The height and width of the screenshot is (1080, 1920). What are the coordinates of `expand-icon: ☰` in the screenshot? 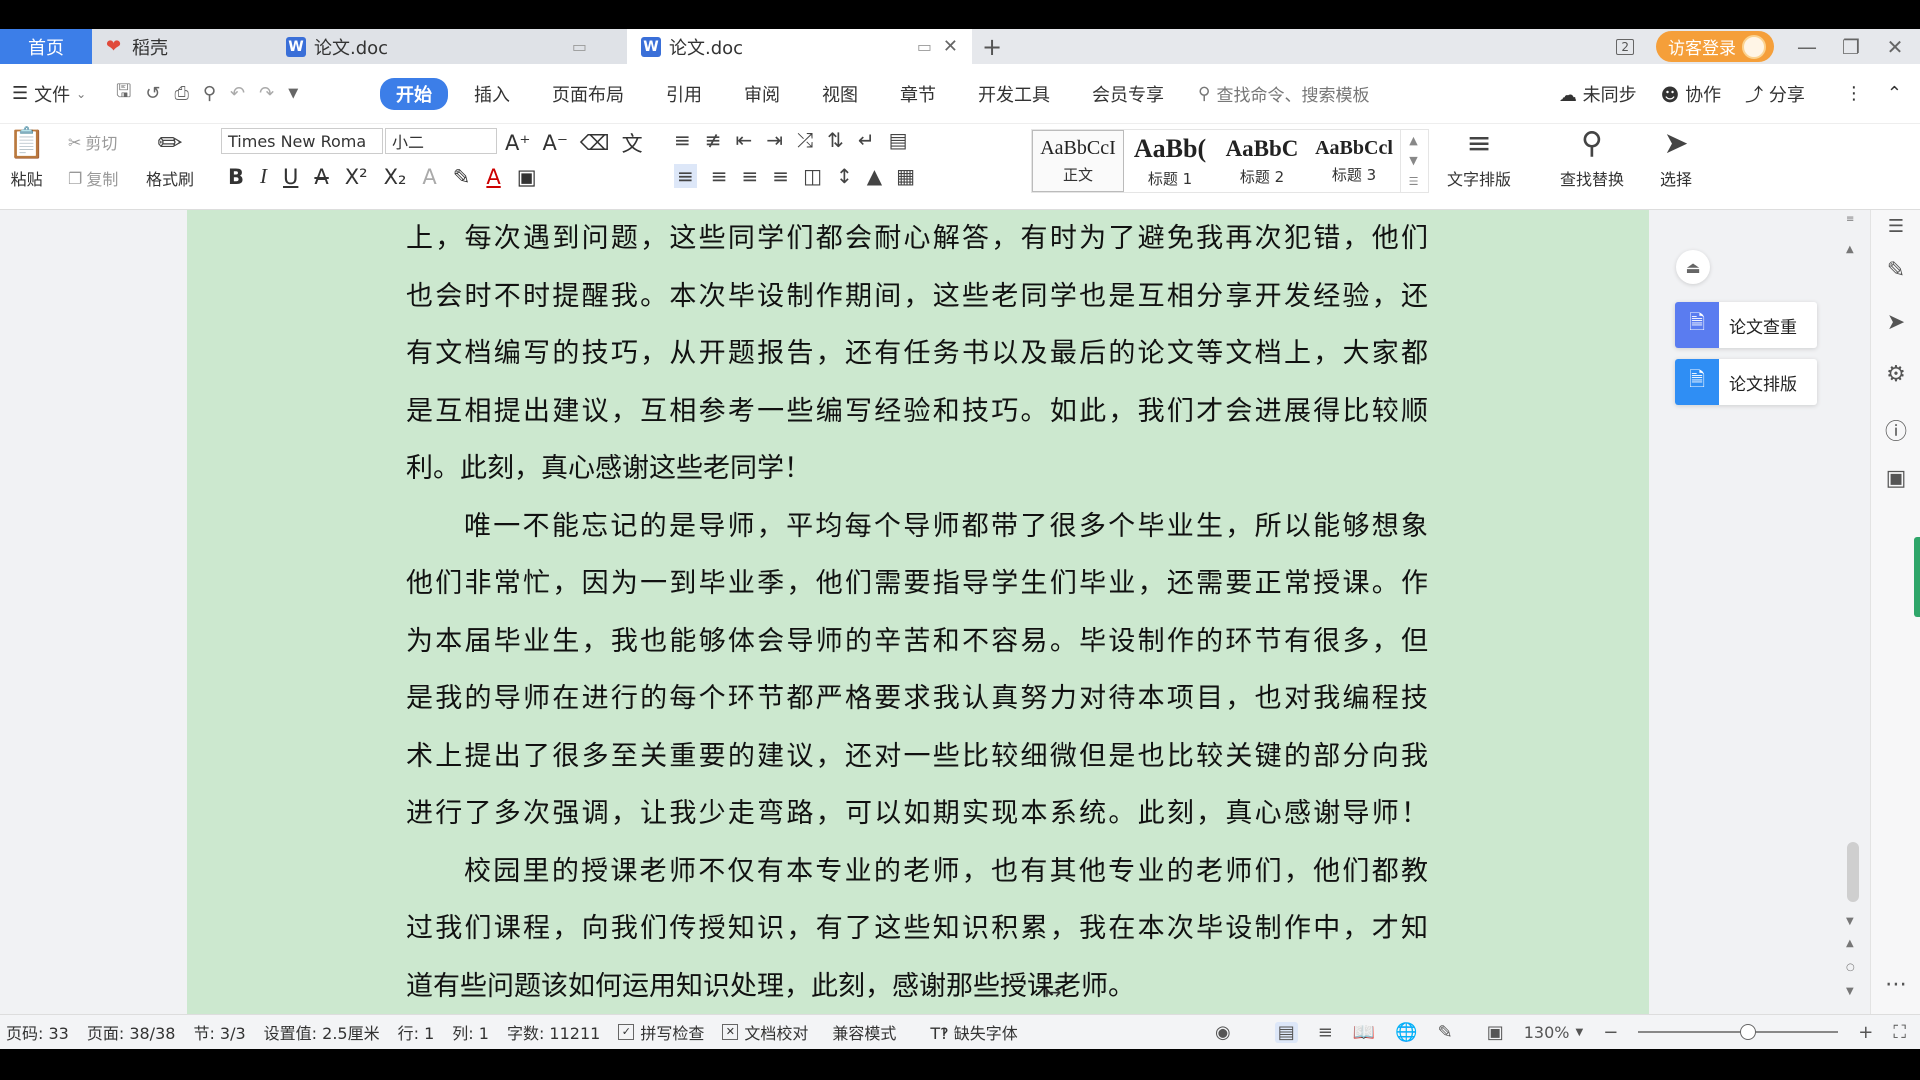 It's located at (1414, 181).